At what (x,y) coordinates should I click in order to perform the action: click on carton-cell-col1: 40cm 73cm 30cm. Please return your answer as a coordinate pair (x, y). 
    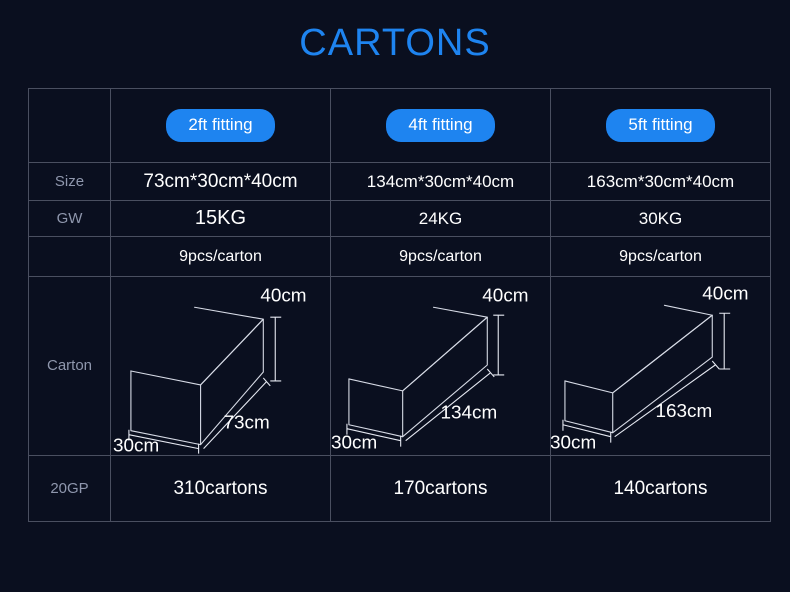
    Looking at the image, I should click on (220, 366).